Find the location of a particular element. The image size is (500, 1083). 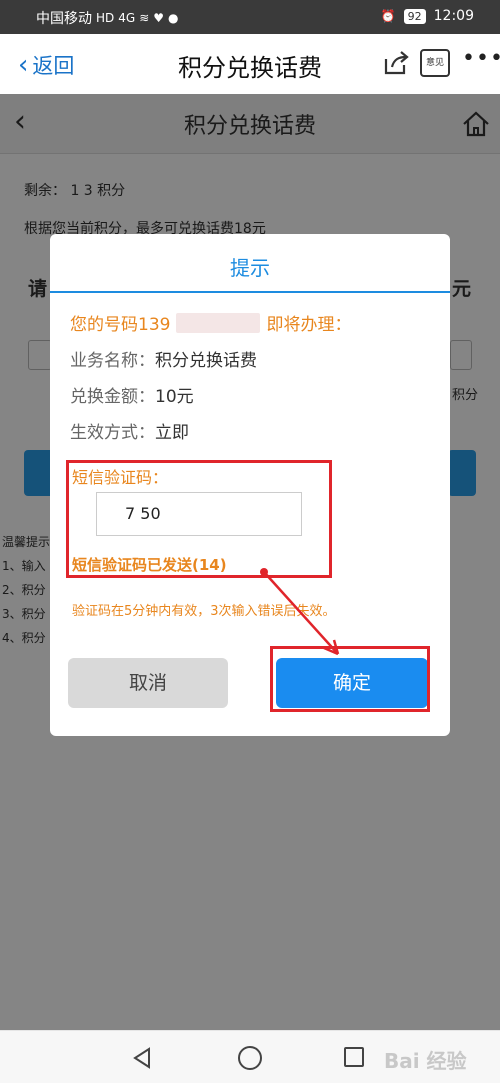

clock: 12:09 is located at coordinates (453, 16).